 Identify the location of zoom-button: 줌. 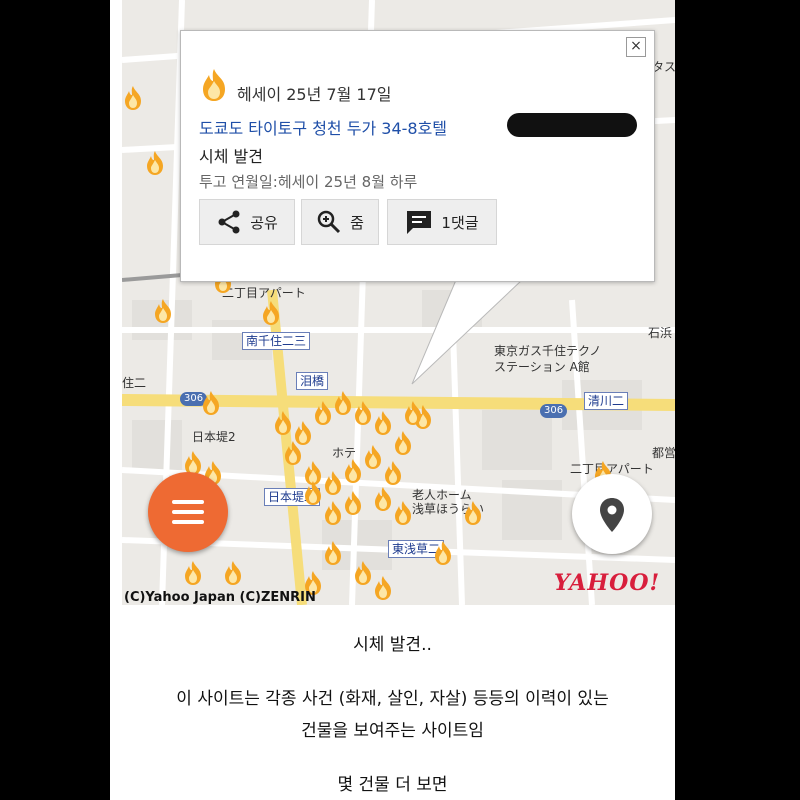
(340, 222).